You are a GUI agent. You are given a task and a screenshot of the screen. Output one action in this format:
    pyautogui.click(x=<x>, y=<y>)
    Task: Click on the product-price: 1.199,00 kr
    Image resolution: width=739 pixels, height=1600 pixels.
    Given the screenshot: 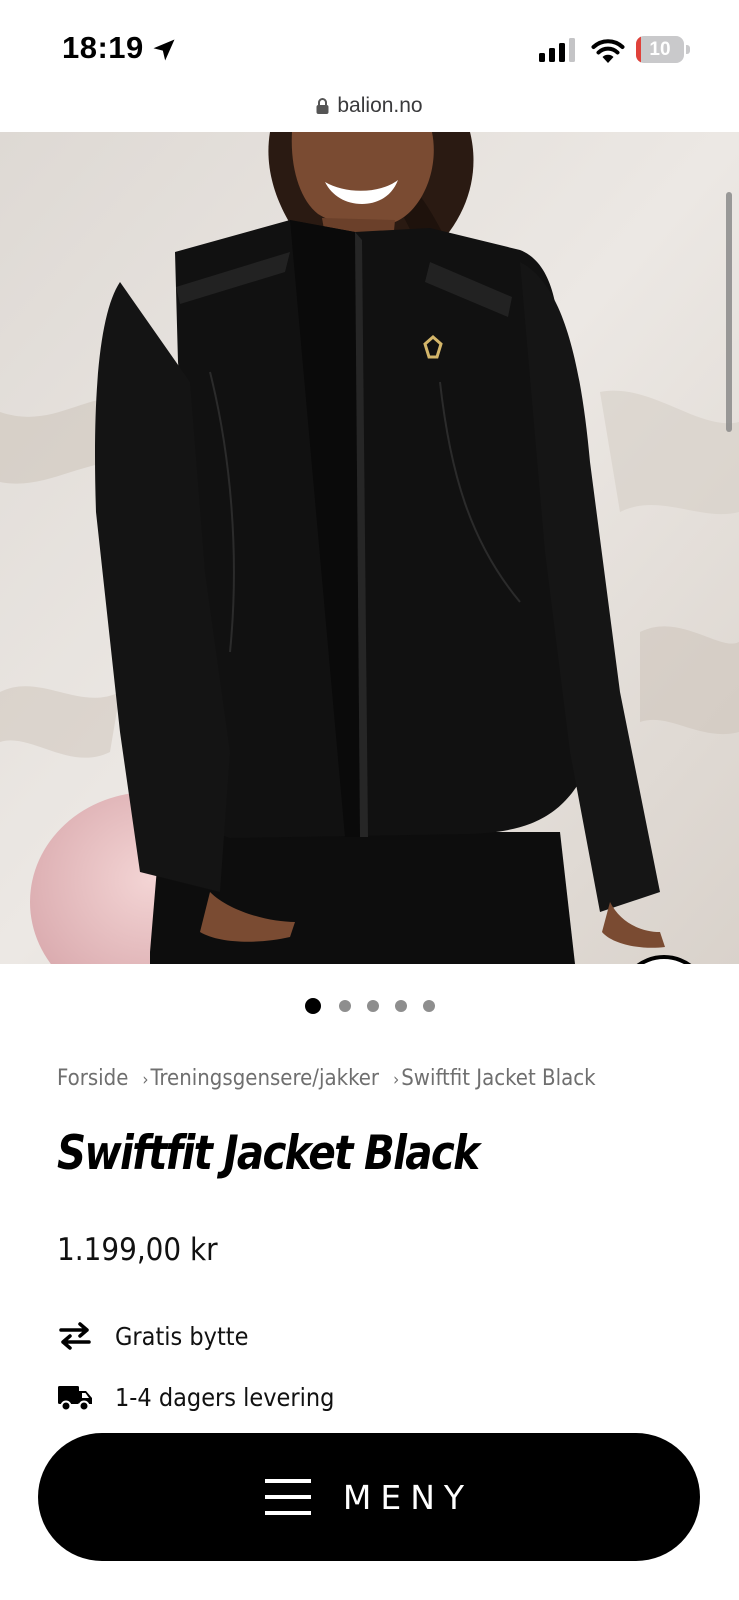 What is the action you would take?
    pyautogui.click(x=137, y=1250)
    